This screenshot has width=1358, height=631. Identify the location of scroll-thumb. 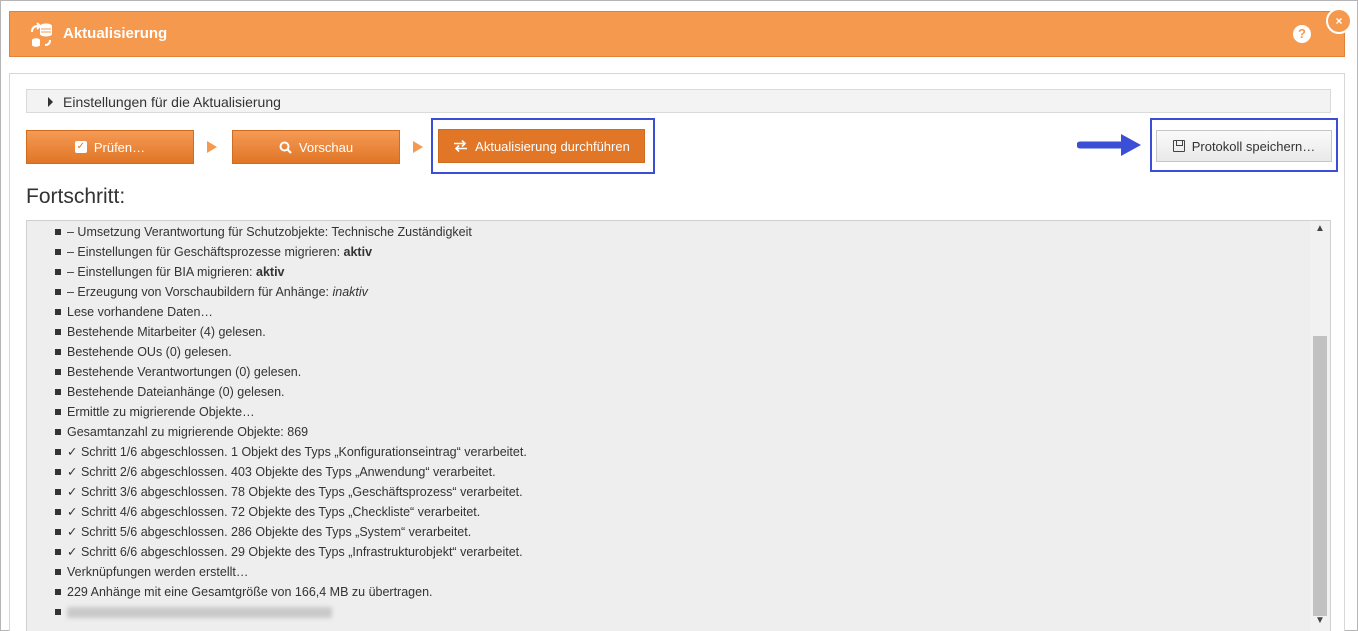
(1320, 476).